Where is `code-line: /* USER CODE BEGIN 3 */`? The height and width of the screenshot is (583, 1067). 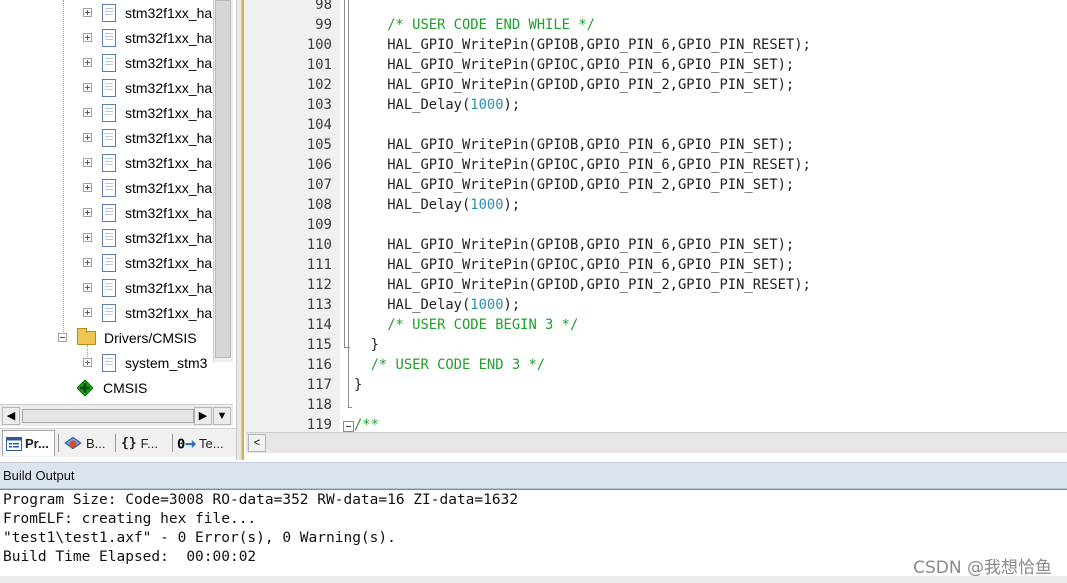 code-line: /* USER CODE BEGIN 3 */ is located at coordinates (466, 325).